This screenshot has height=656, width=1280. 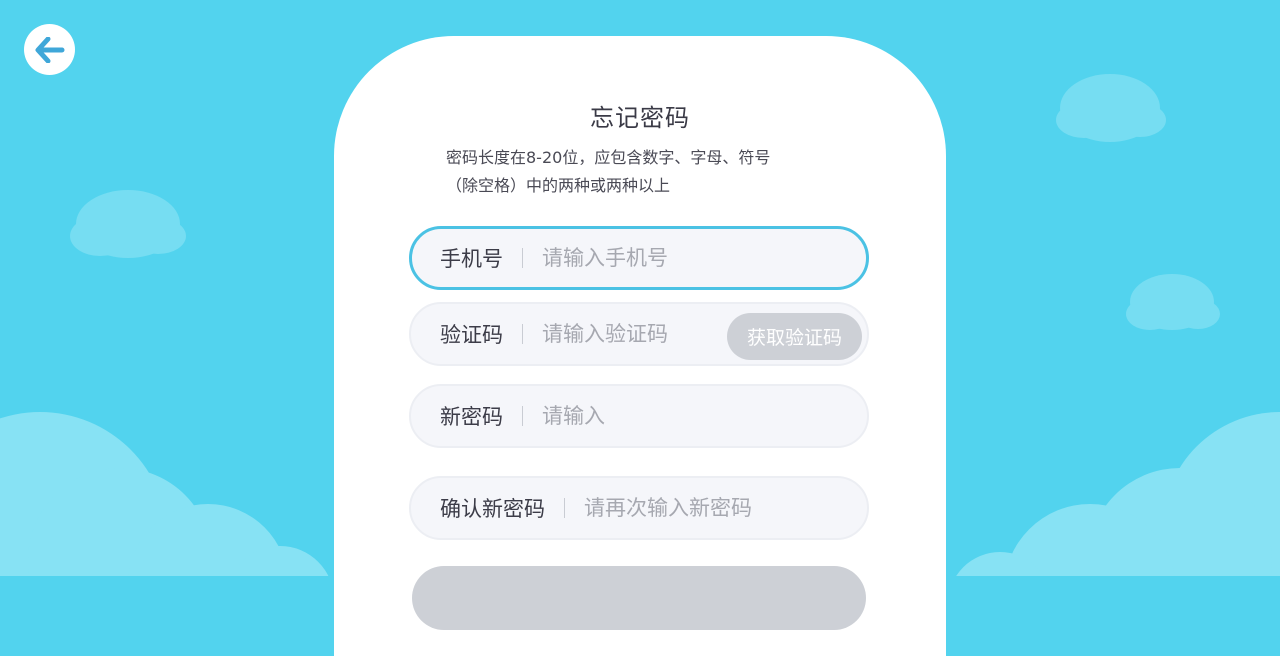 I want to click on confirm-password-field: 确认新密码, so click(x=639, y=508).